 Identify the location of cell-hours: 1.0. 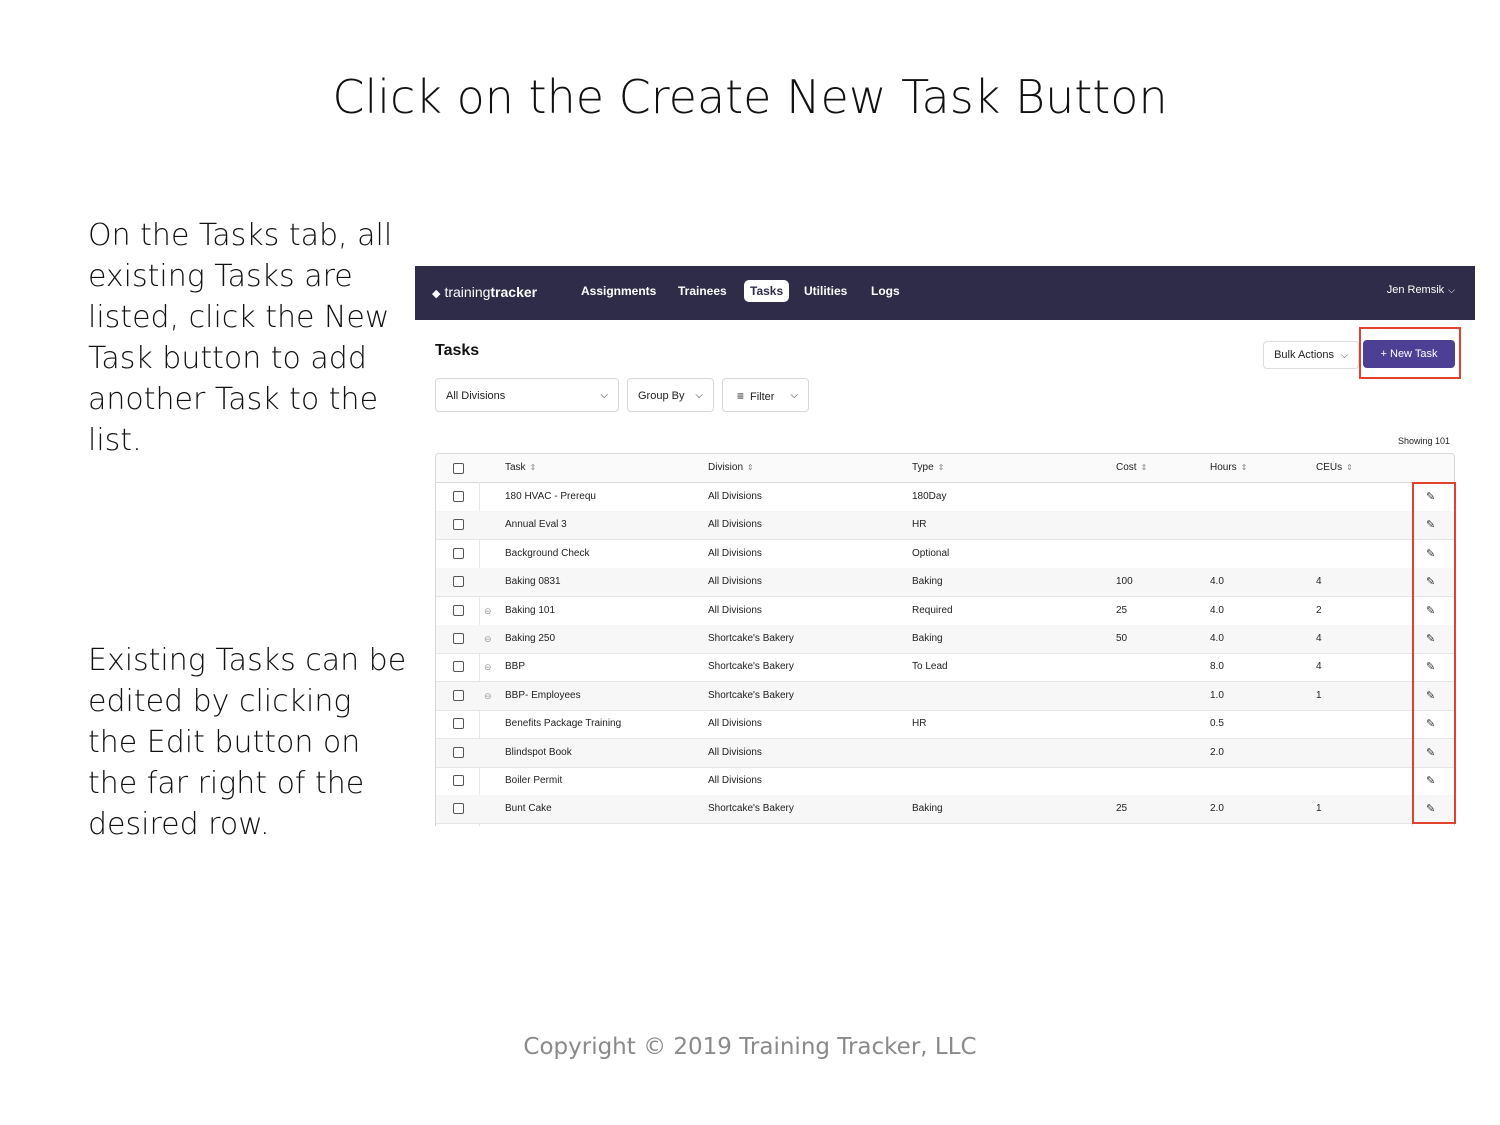
(1217, 695).